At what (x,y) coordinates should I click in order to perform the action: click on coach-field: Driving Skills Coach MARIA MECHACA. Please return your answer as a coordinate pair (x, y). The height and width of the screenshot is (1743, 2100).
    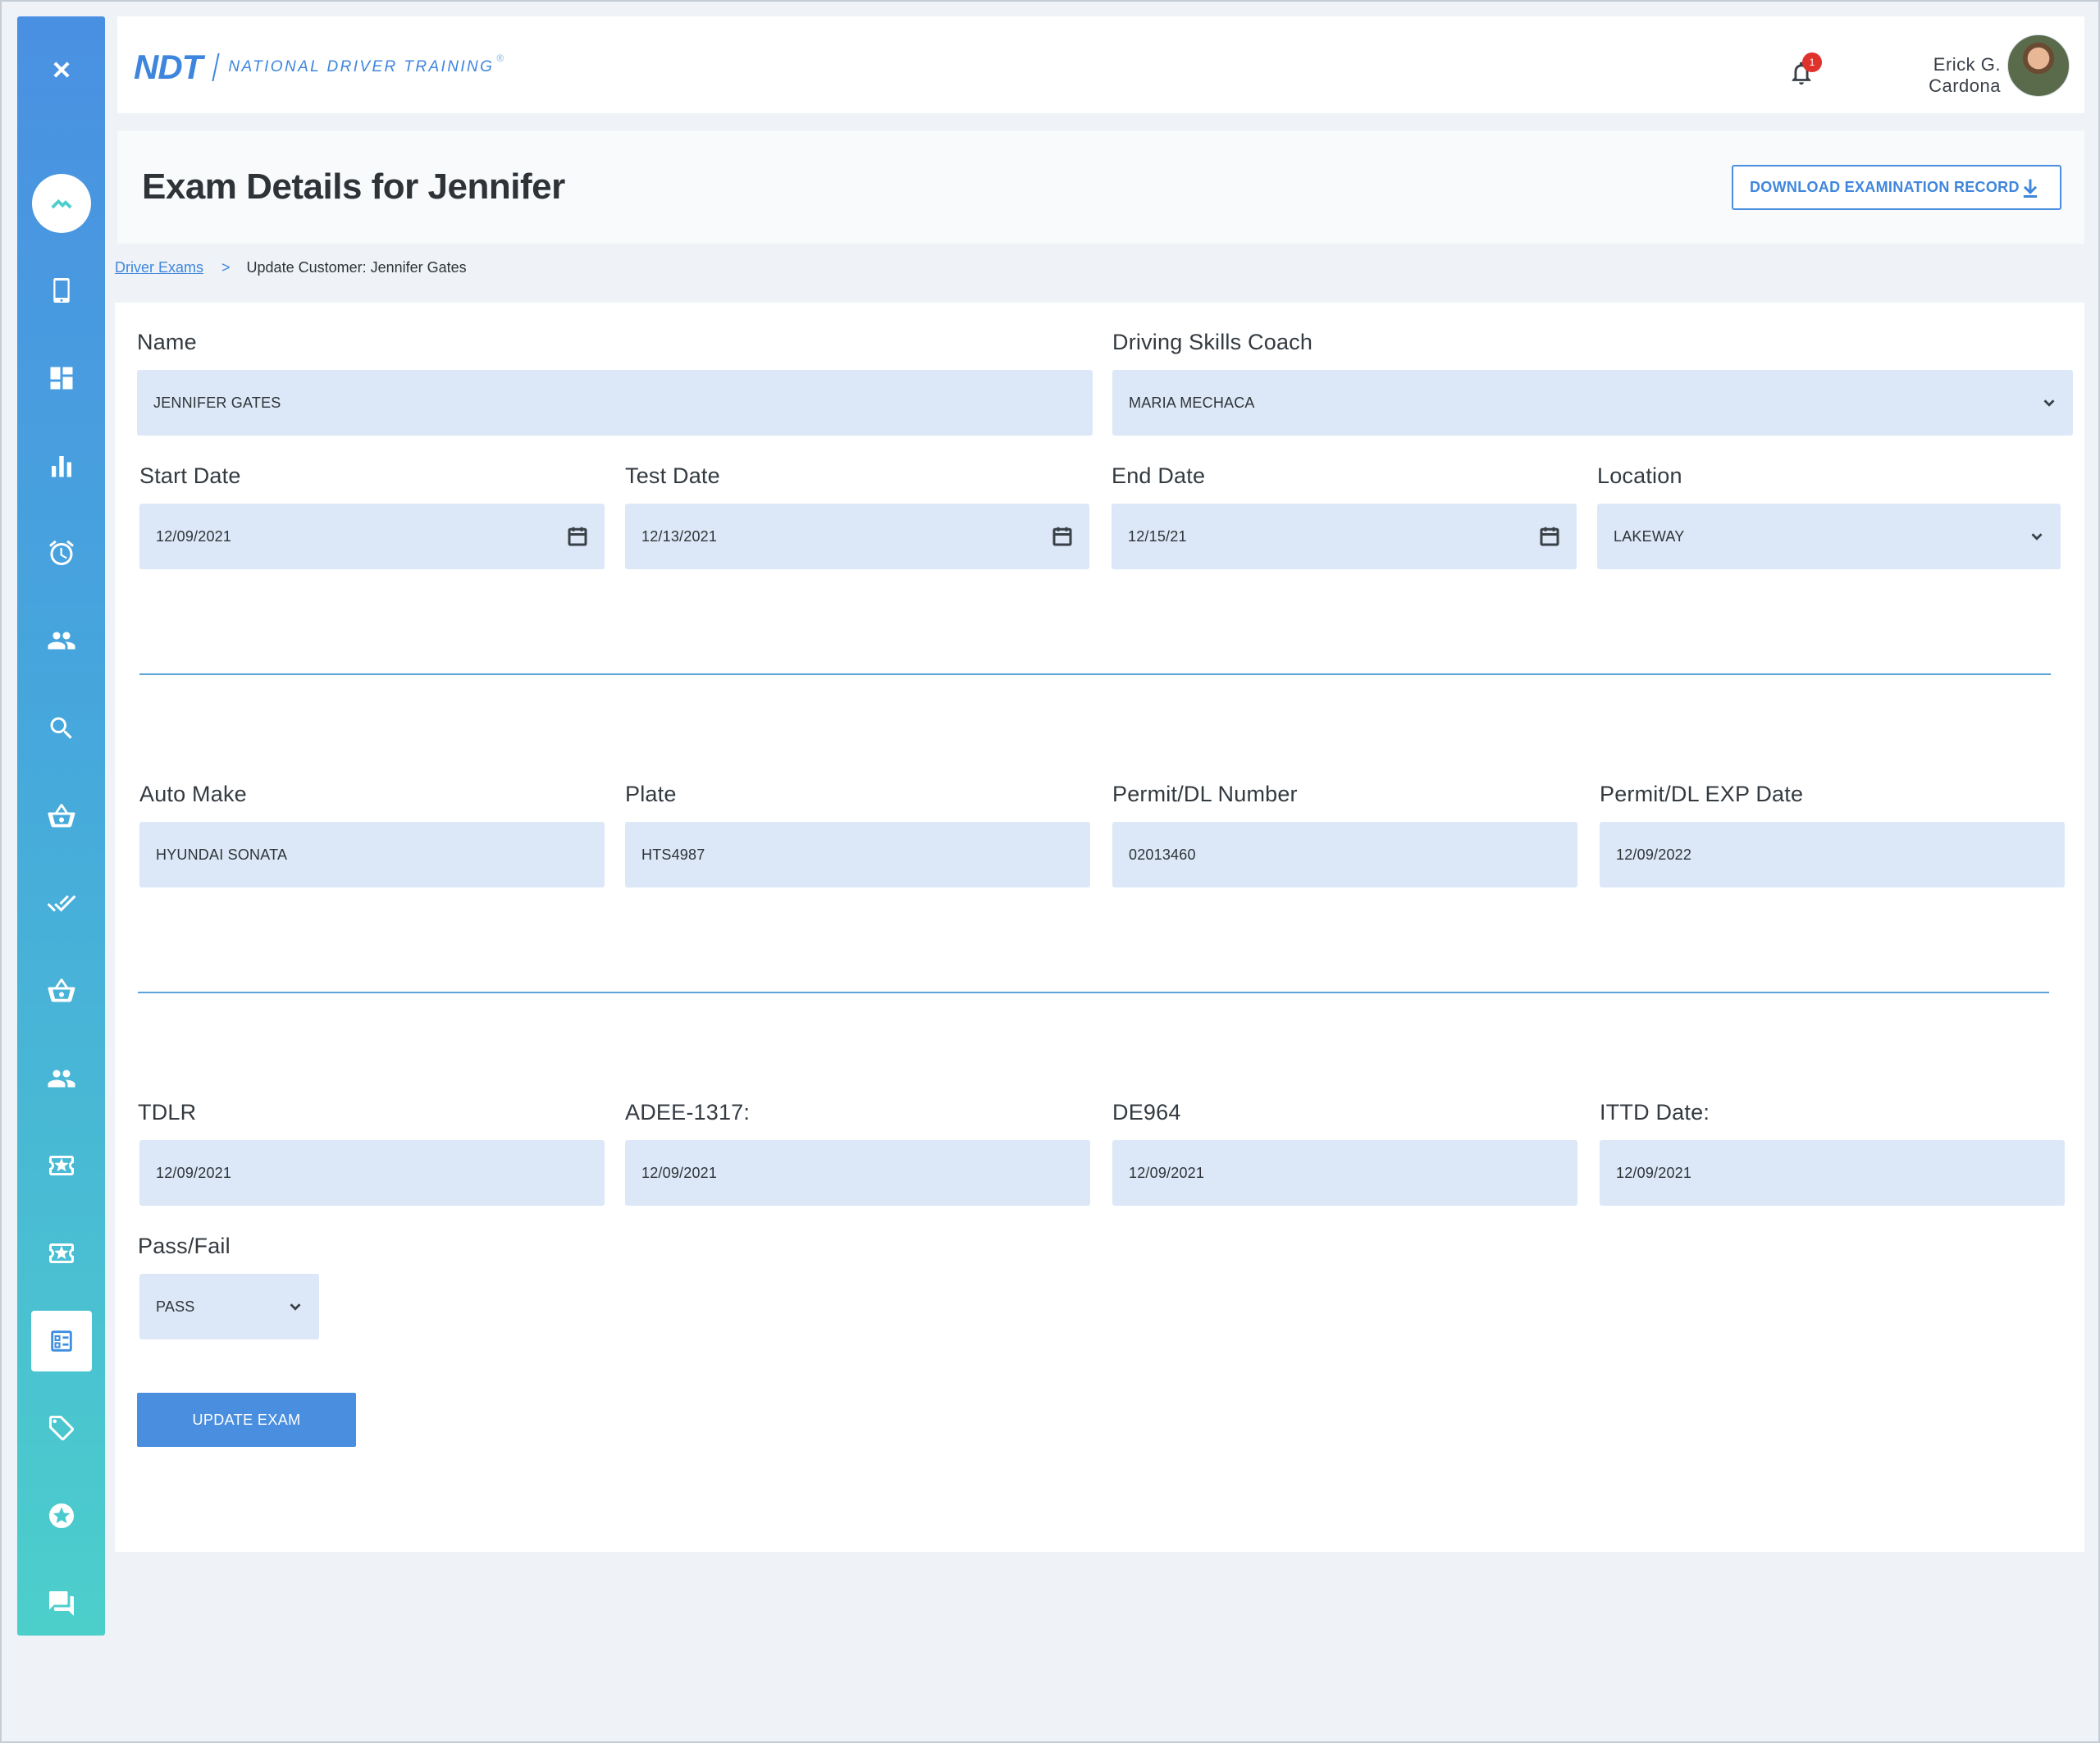
    Looking at the image, I should click on (1593, 381).